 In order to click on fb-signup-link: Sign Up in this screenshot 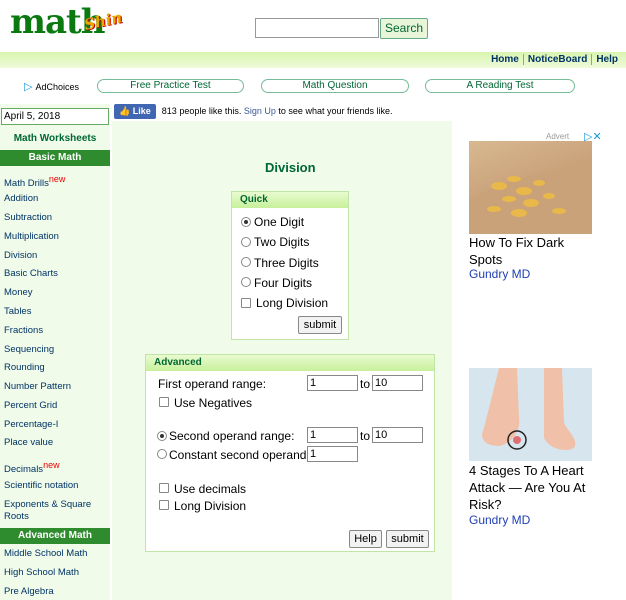, I will do `click(260, 111)`.